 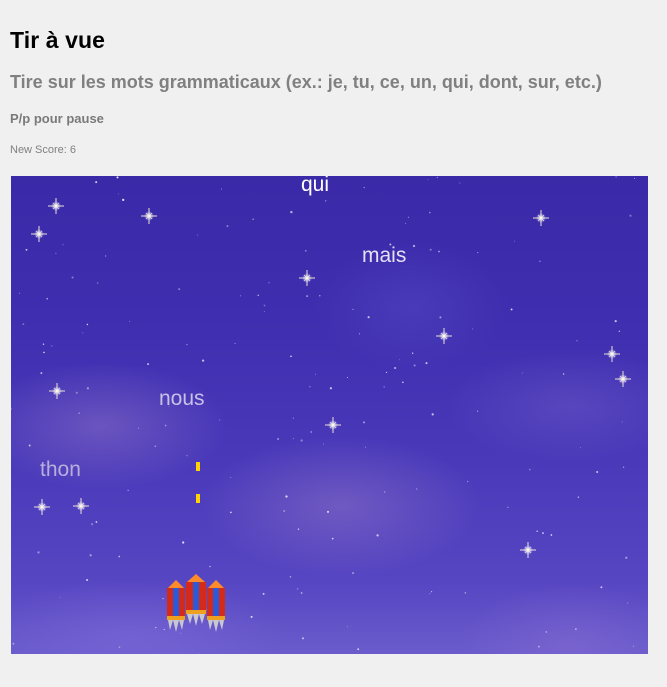 I want to click on word-target-nous: nous, so click(x=182, y=399).